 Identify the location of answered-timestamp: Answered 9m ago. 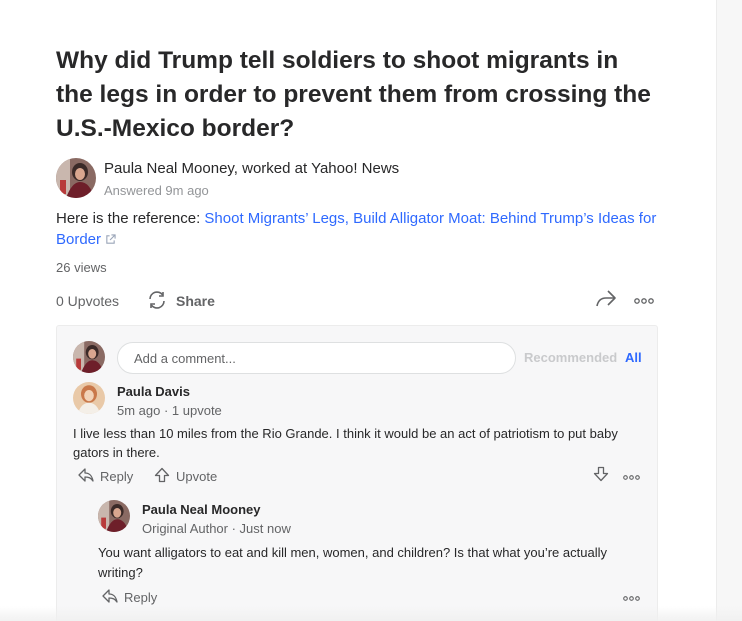
(156, 190).